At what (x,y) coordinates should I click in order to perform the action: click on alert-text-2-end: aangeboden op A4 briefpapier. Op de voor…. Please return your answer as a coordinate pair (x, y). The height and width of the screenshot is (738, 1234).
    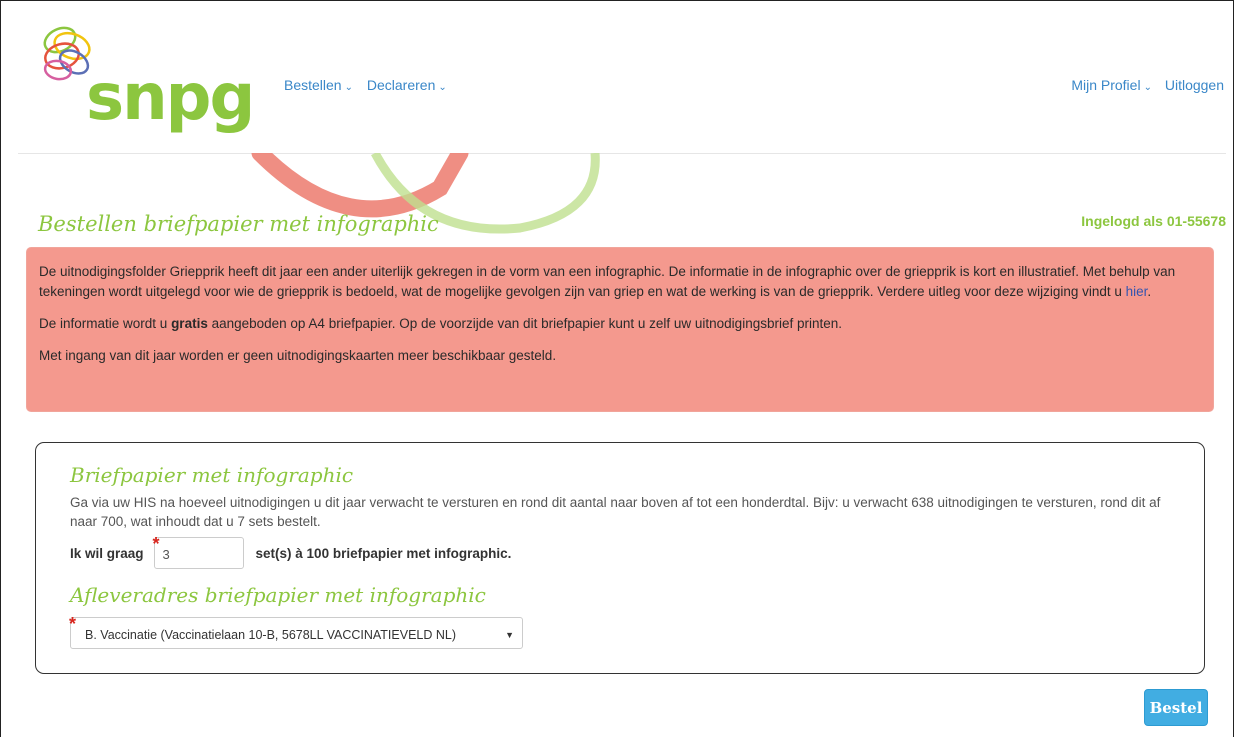
    Looking at the image, I should click on (524, 323).